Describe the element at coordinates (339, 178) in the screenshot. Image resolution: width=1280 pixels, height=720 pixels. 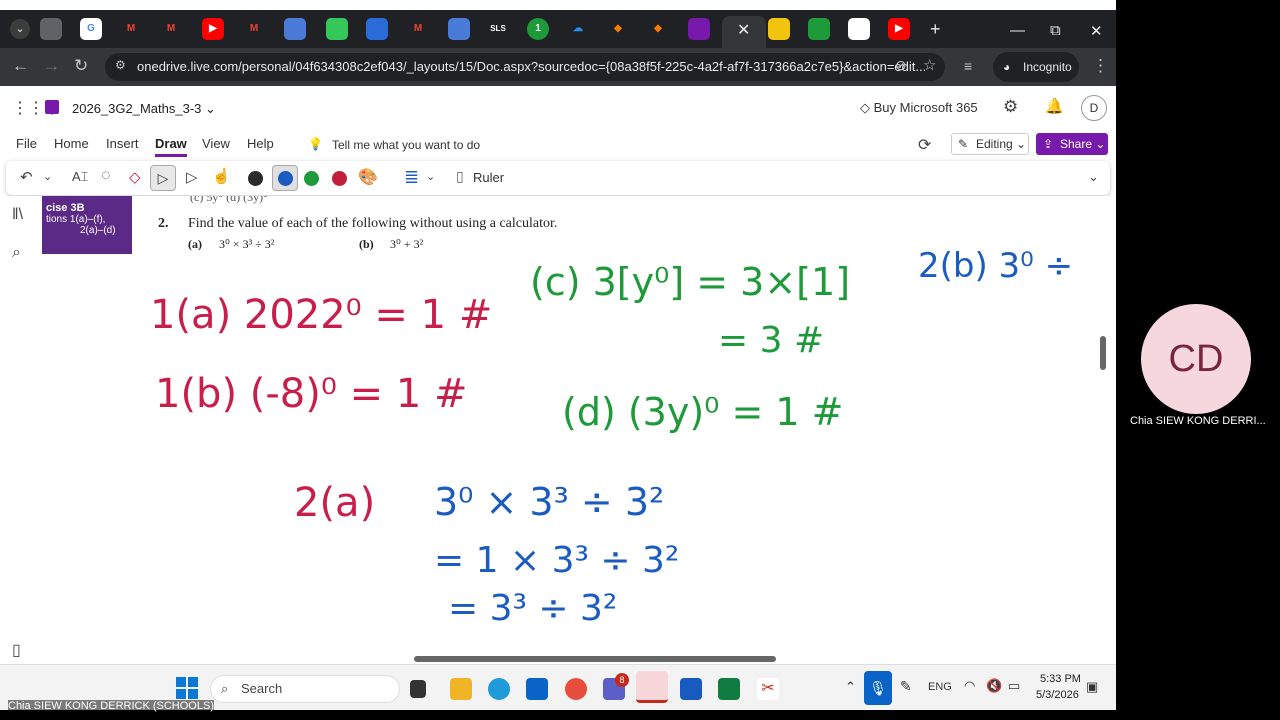
I see `red-pen` at that location.